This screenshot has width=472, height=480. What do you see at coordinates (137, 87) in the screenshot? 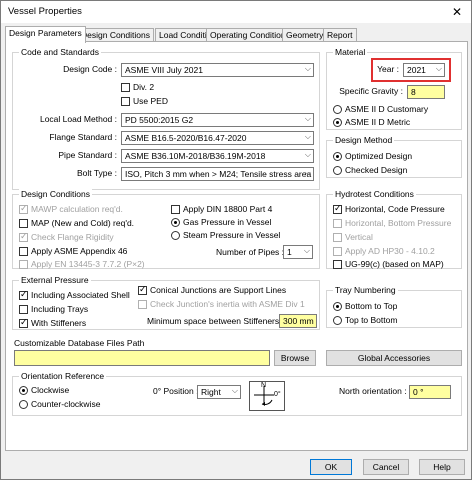
I see `div2-checkbox: Div. 2` at bounding box center [137, 87].